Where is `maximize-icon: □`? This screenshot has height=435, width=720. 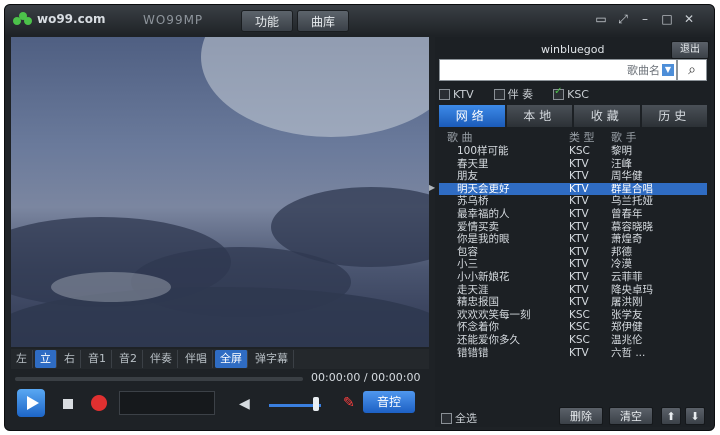
maximize-icon: □ is located at coordinates (667, 19).